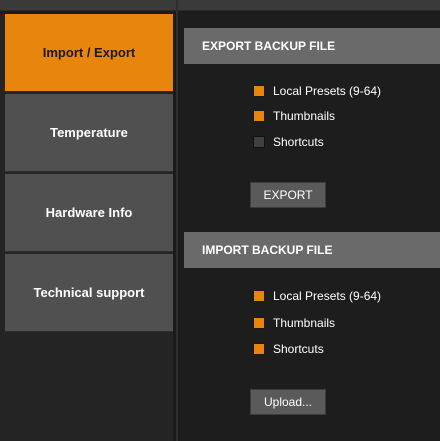 Image resolution: width=440 pixels, height=441 pixels. Describe the element at coordinates (304, 116) in the screenshot. I see `export-thumbnails-label: Thumbnails` at that location.